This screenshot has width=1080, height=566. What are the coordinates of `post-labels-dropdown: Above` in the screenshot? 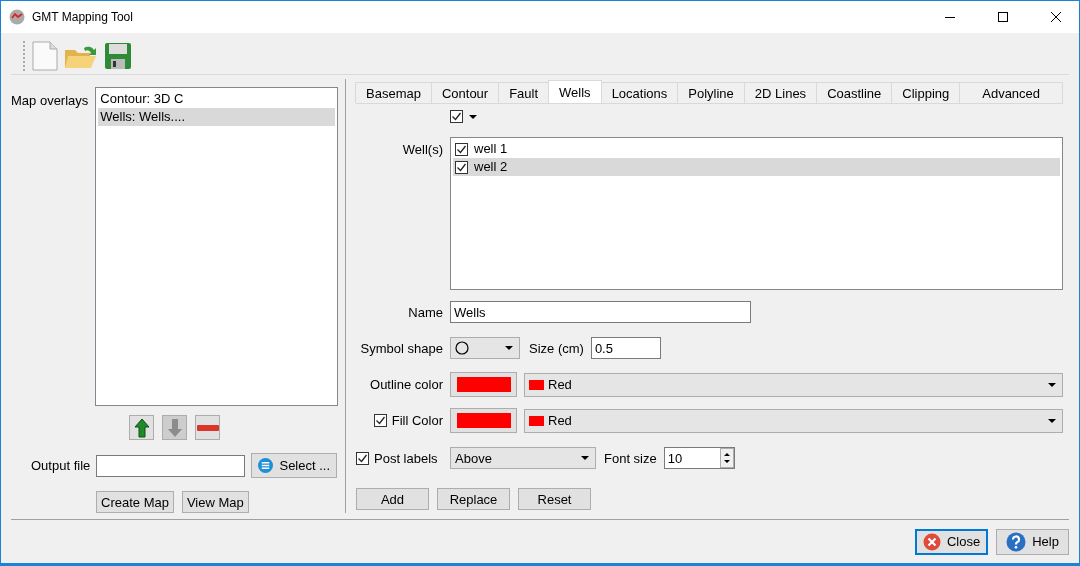 It's located at (523, 458).